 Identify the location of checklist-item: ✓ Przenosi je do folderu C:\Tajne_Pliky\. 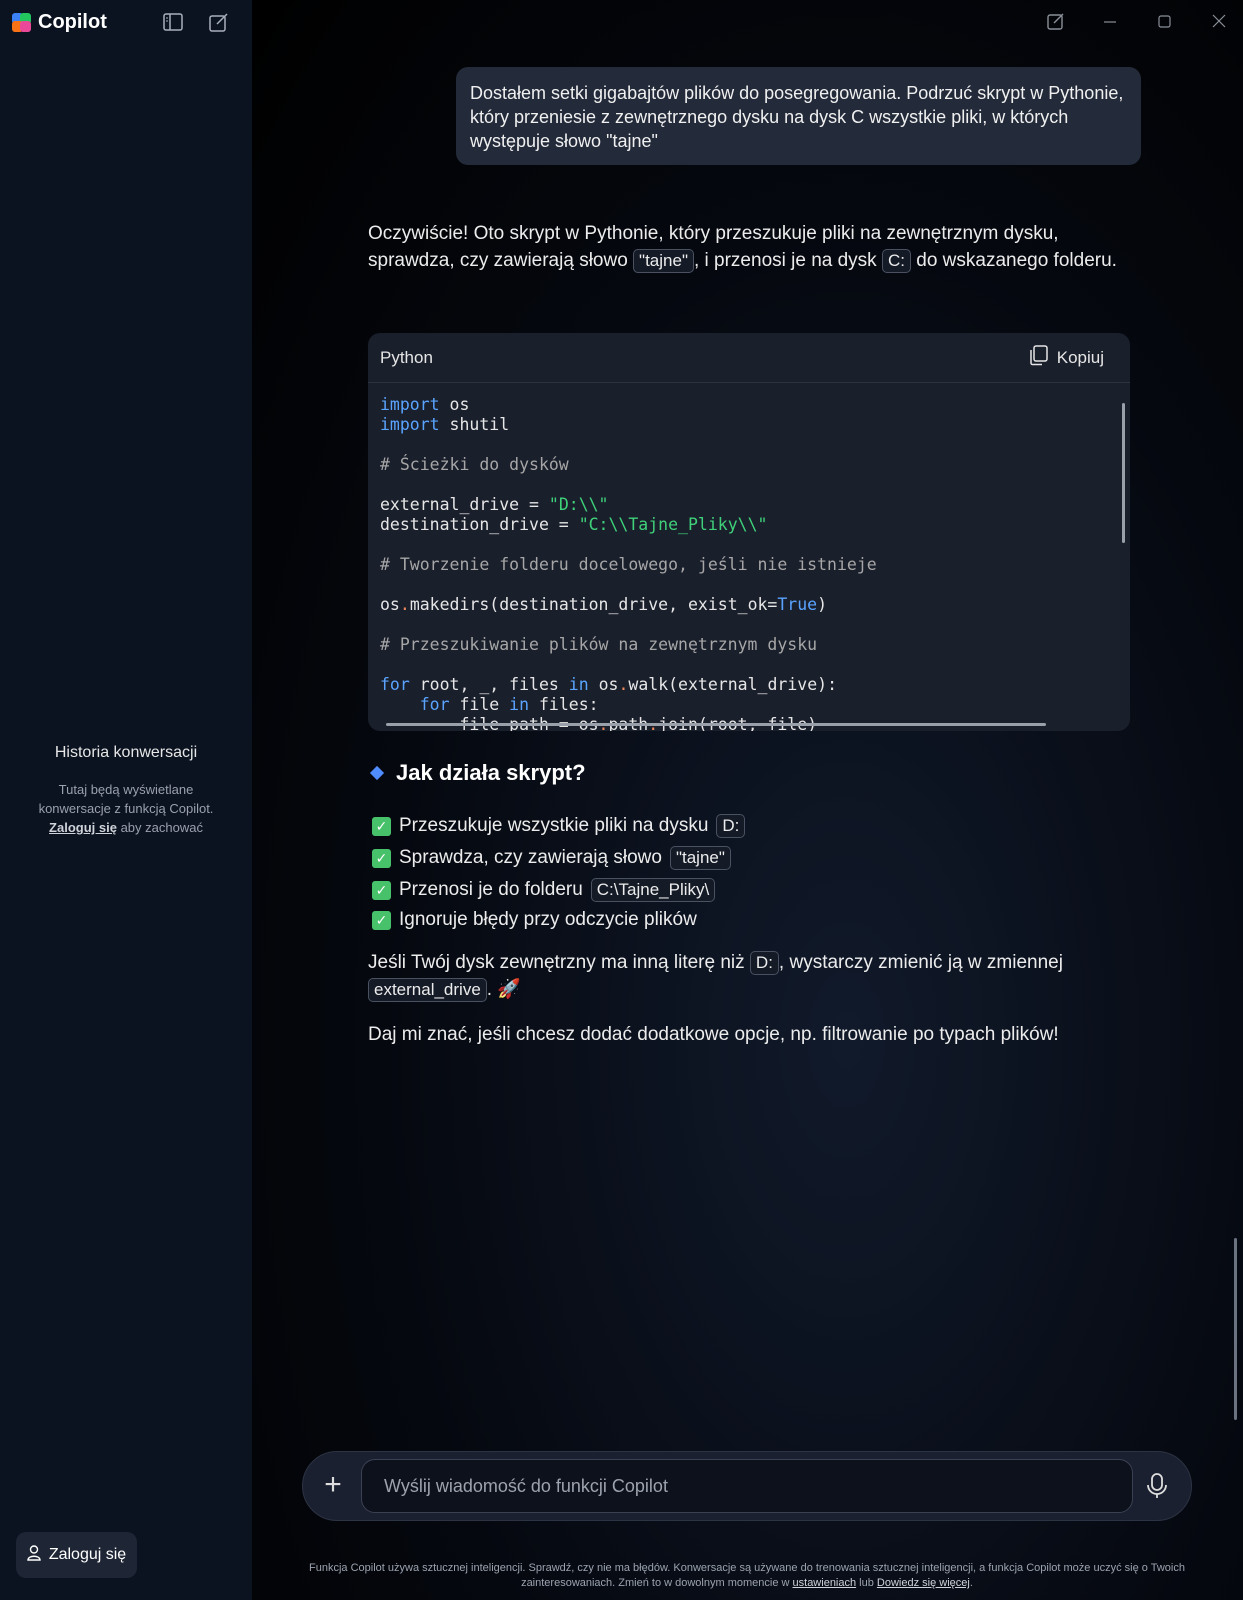
(558, 890).